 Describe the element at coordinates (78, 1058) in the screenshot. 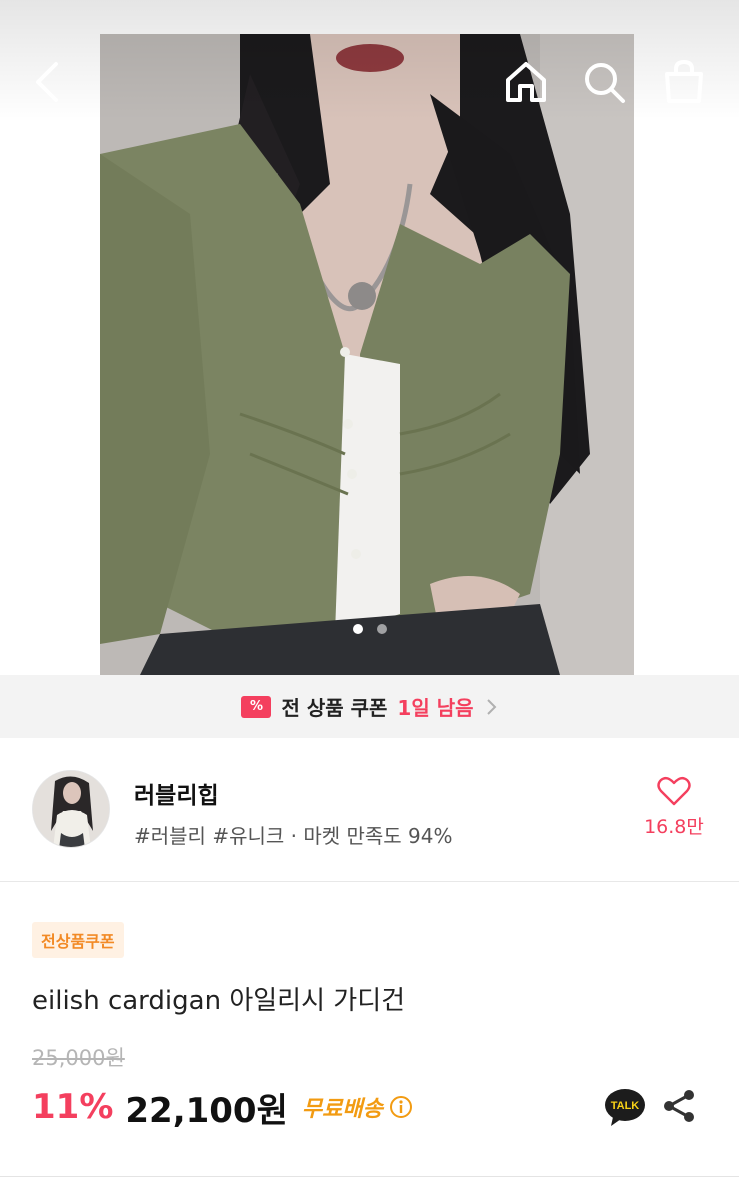

I see `original-price: 25,000원` at that location.